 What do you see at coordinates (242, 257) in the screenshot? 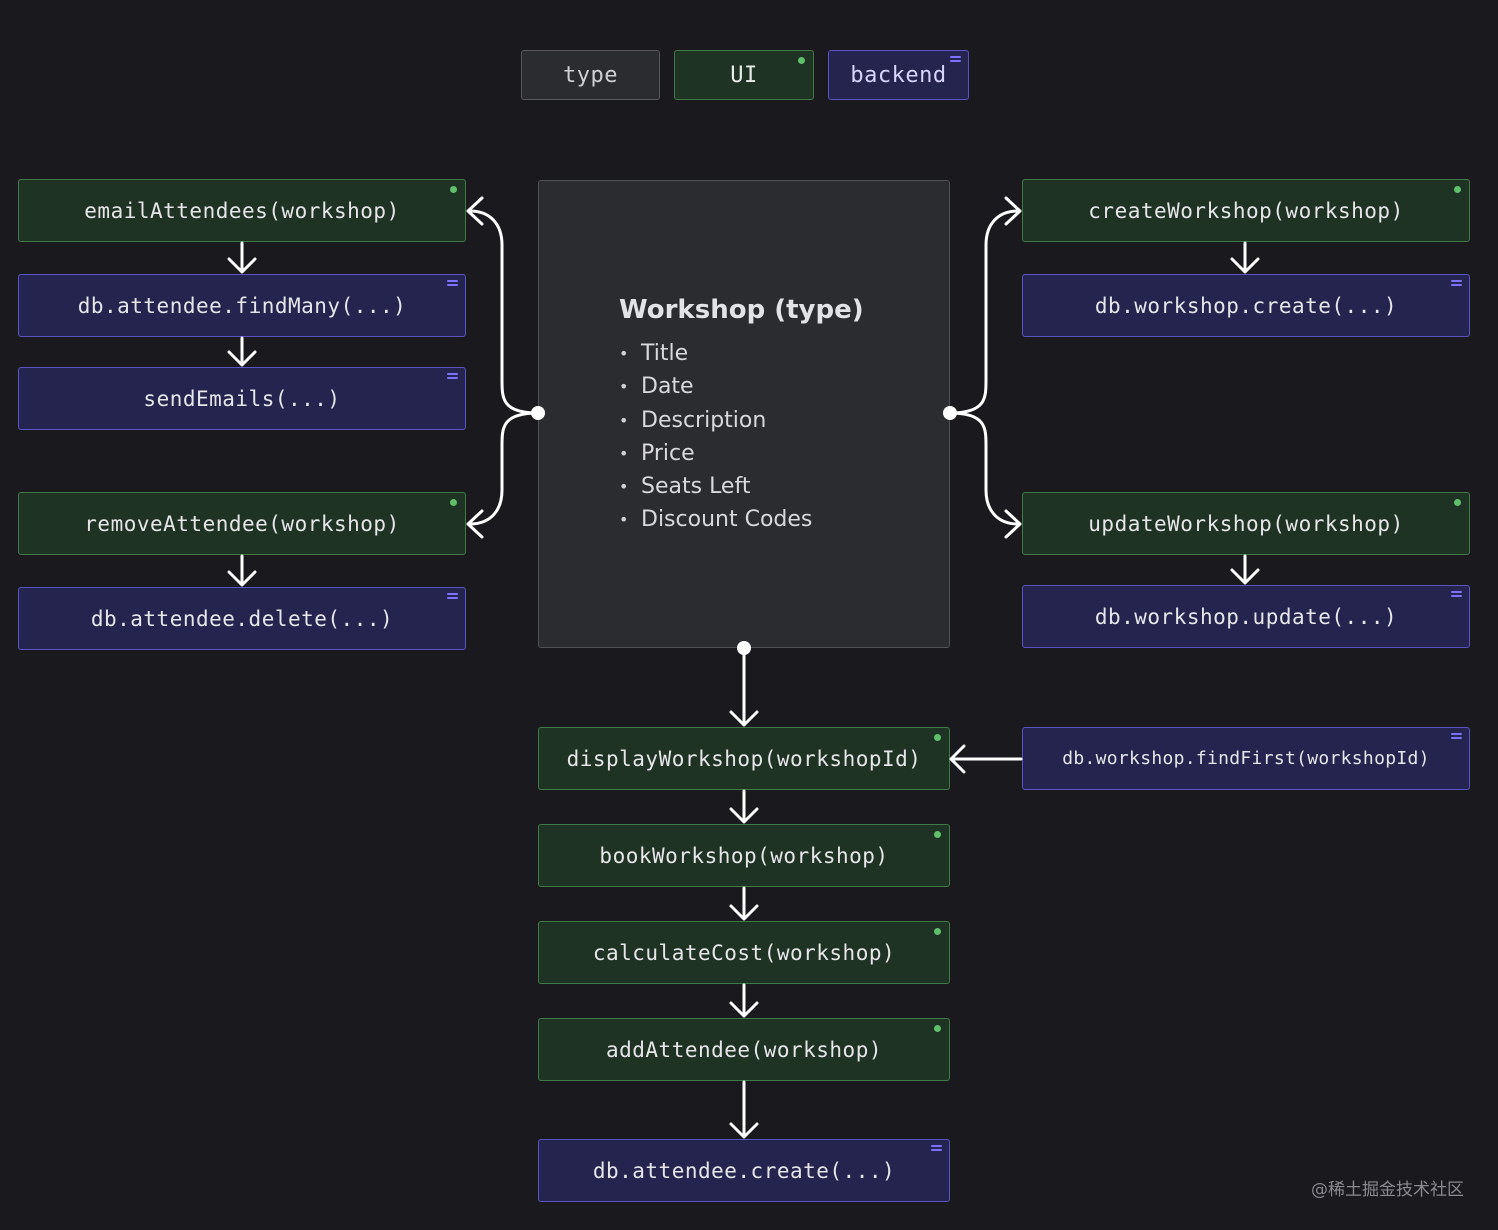
I see `arrow-email-to-findmany` at bounding box center [242, 257].